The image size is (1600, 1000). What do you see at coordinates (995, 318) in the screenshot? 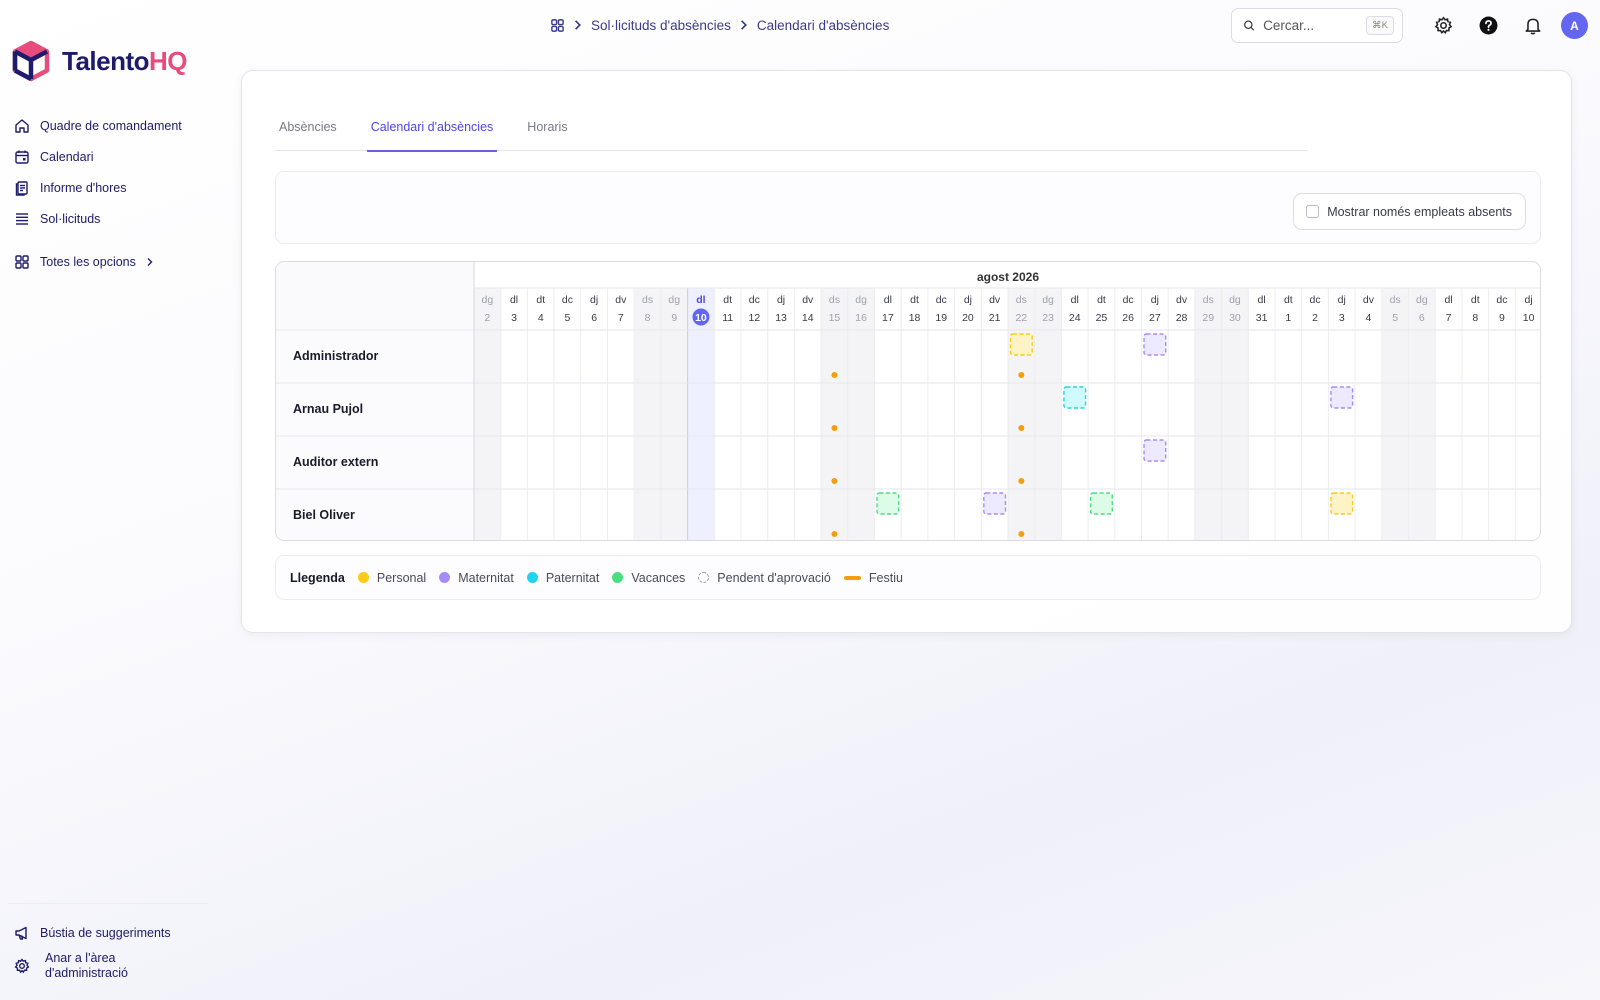
I see `day-number-label: 21` at bounding box center [995, 318].